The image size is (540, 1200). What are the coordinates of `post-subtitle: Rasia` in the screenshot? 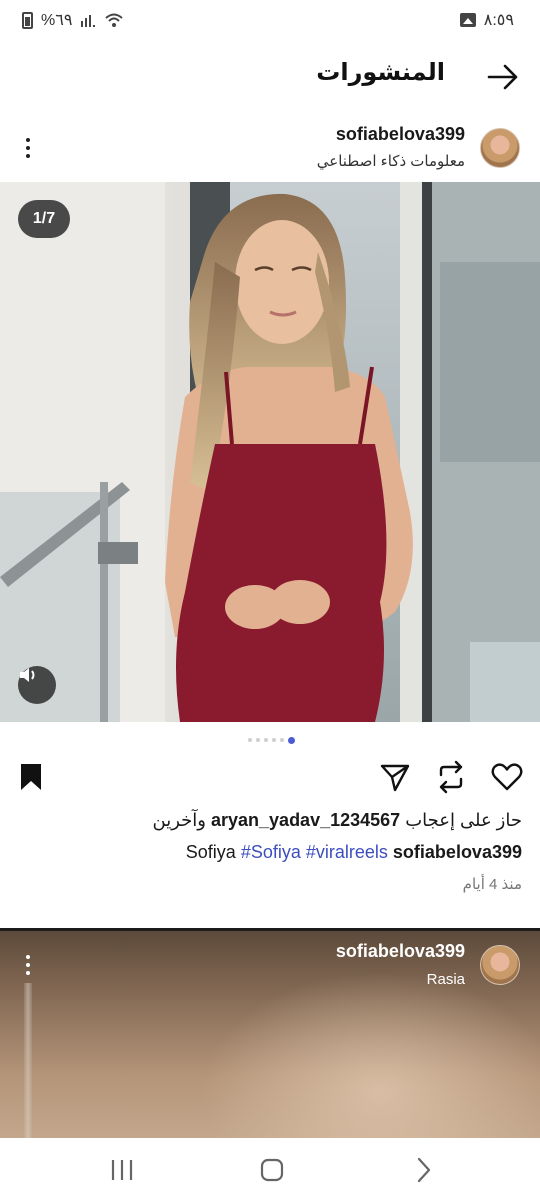 It's located at (446, 979).